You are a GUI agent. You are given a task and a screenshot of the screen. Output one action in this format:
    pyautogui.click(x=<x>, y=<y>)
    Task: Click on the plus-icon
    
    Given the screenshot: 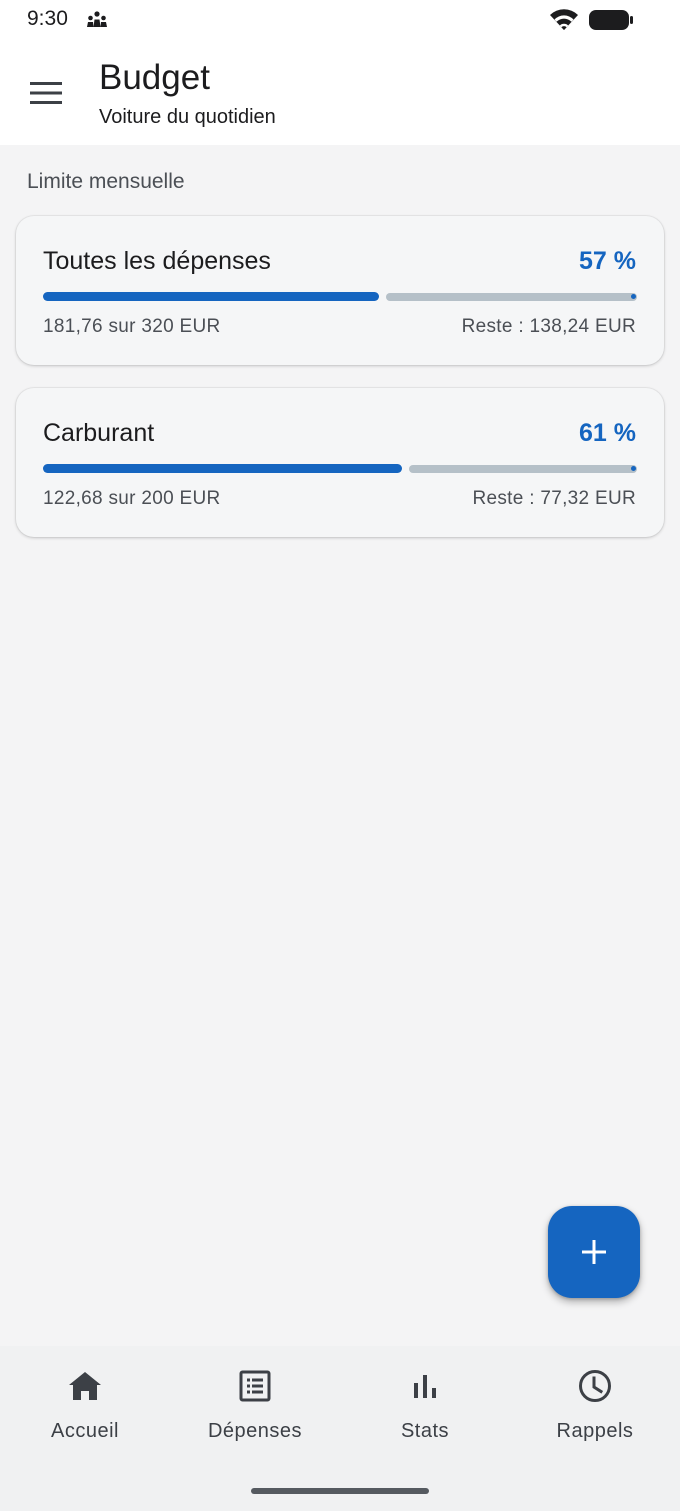 What is the action you would take?
    pyautogui.click(x=594, y=1252)
    